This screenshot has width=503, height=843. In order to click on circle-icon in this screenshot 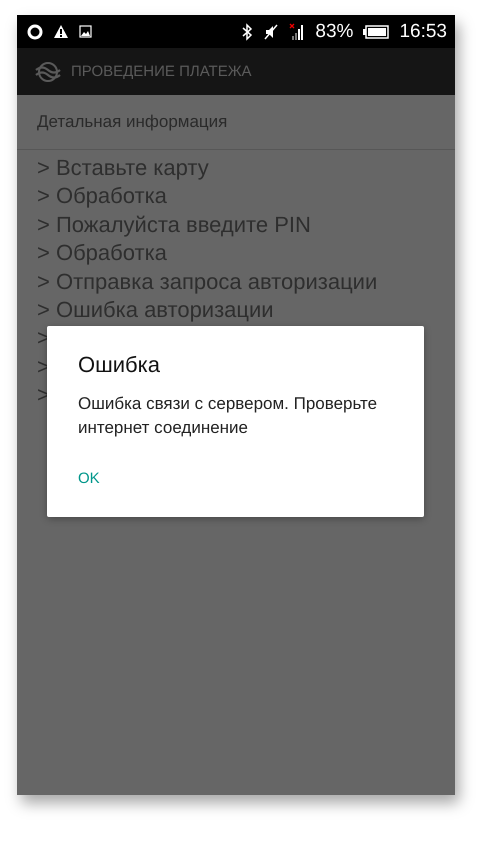, I will do `click(35, 32)`.